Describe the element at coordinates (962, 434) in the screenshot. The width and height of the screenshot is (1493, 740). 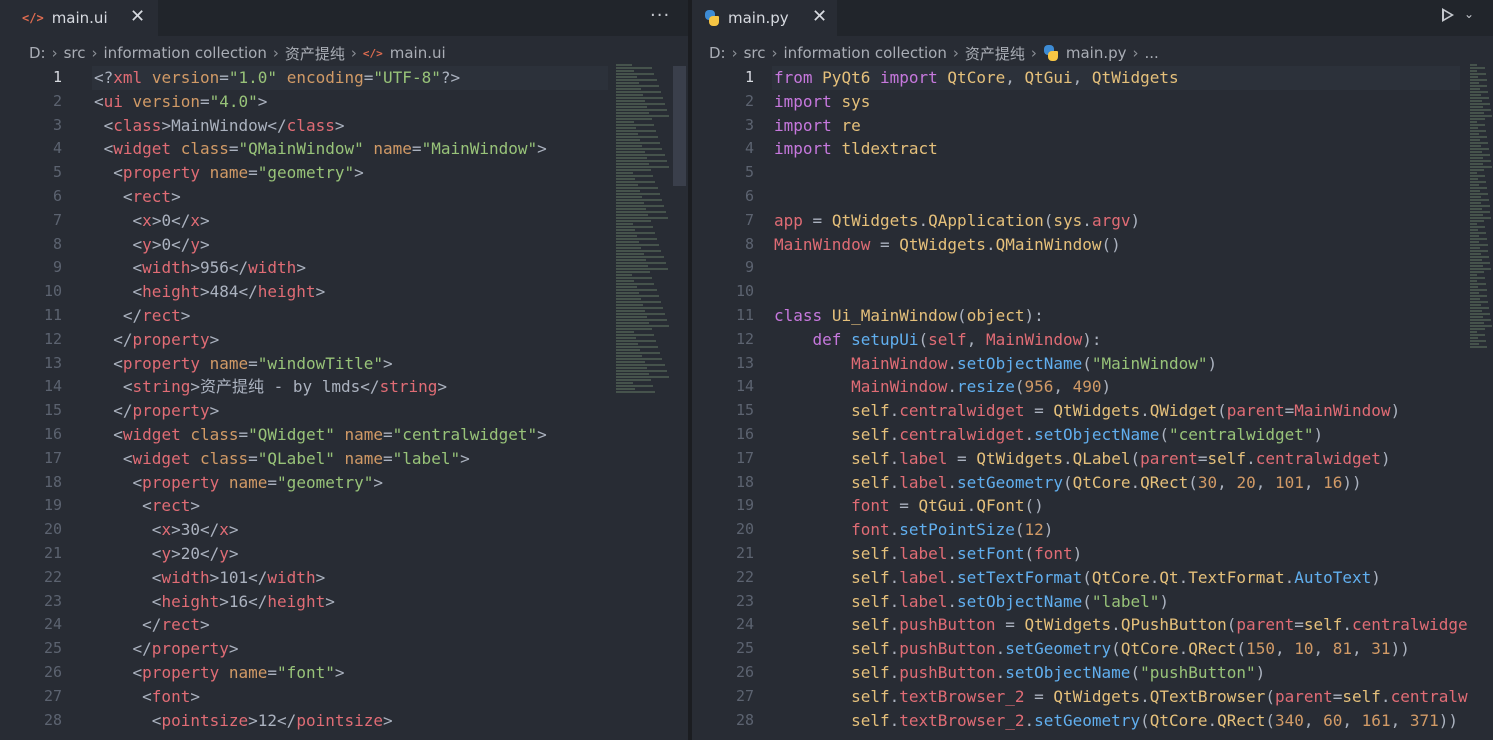
I see `code-token: centralwidget` at that location.